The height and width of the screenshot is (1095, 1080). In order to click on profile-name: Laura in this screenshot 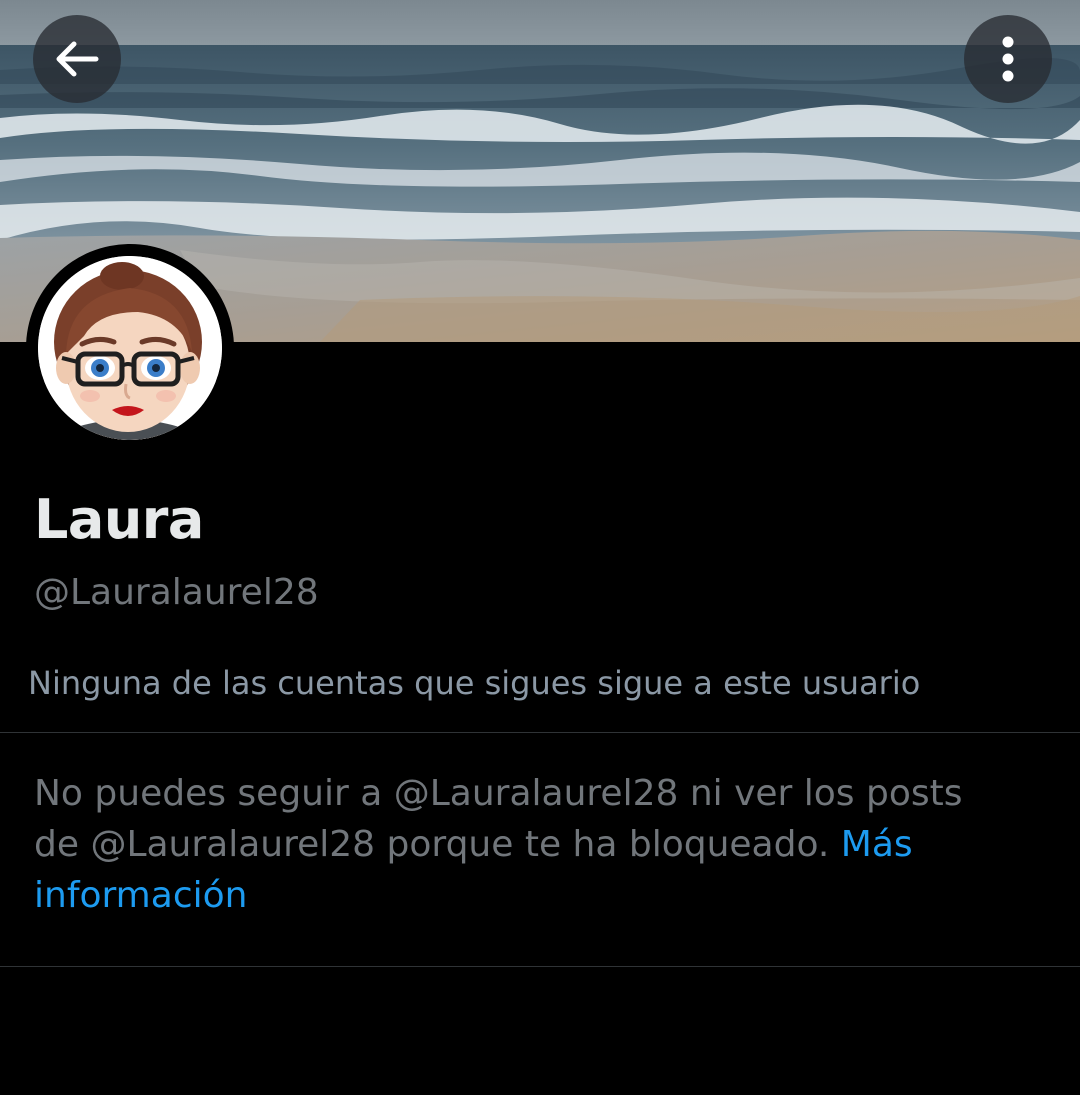, I will do `click(119, 519)`.